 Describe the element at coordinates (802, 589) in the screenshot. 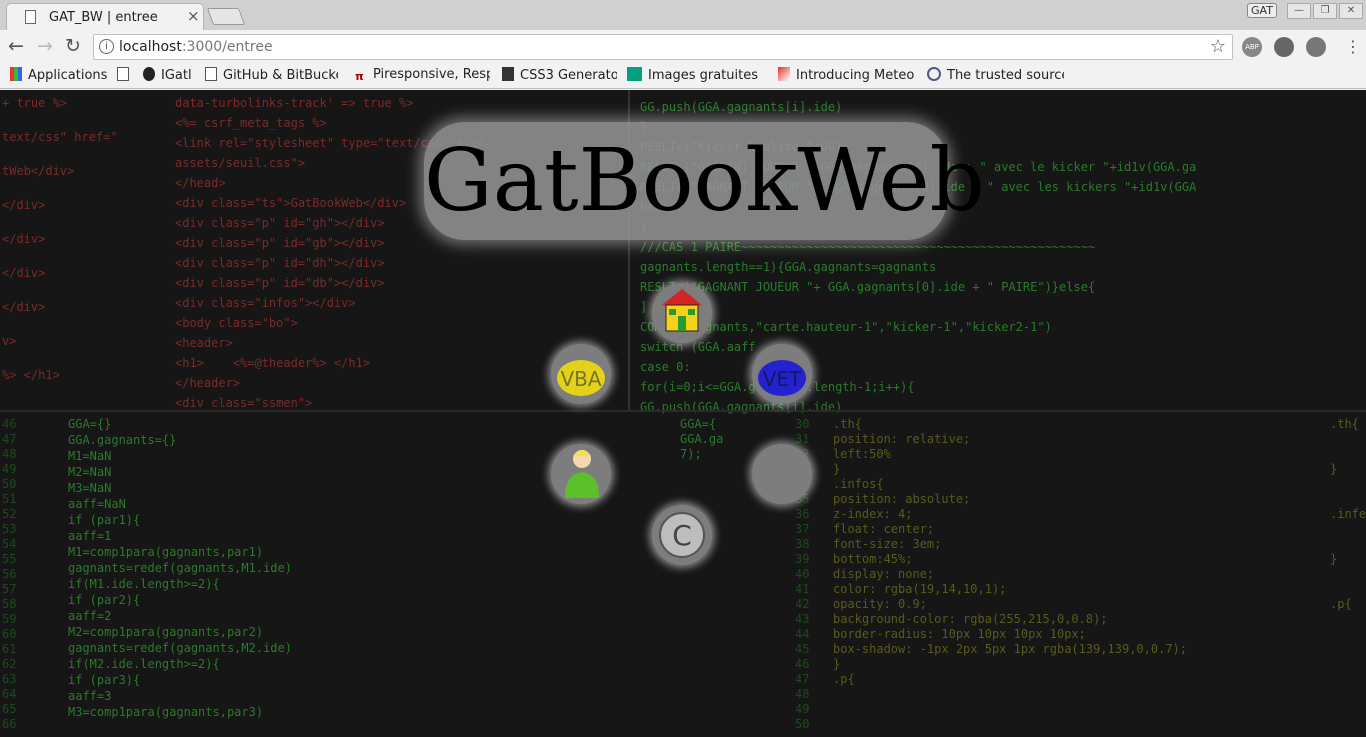

I see `code-line: 41` at that location.